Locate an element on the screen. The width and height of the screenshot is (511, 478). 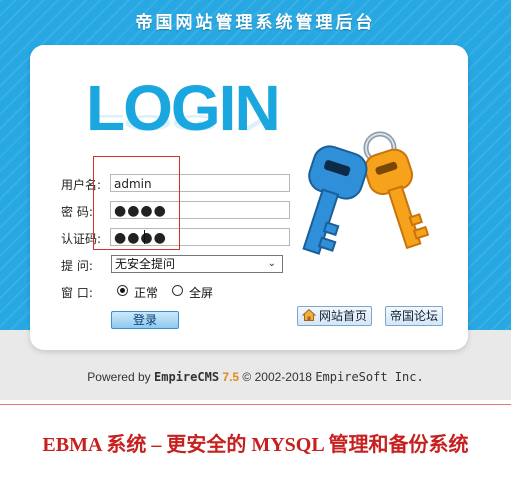
home-link-button: 网站首页 is located at coordinates (335, 316).